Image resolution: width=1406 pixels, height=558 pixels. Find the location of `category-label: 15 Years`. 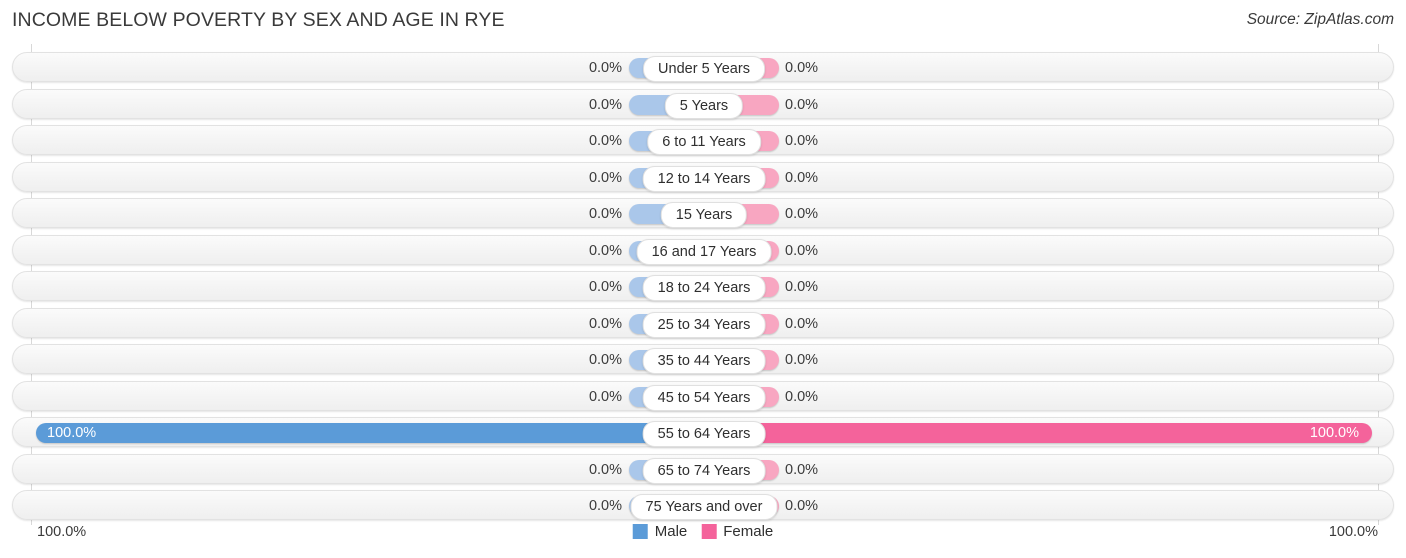

category-label: 15 Years is located at coordinates (704, 215).